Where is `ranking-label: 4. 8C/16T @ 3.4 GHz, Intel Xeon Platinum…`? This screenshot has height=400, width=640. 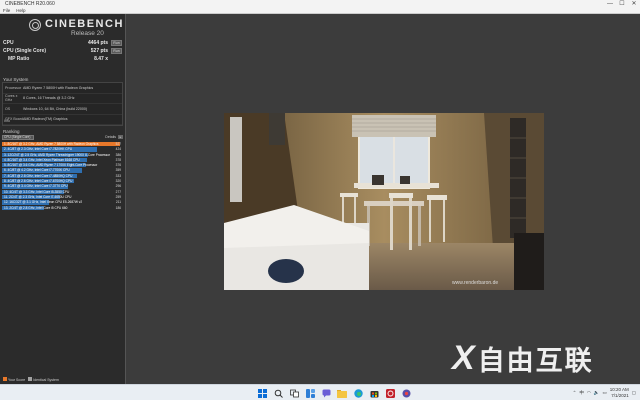
ranking-label: 4. 8C/16T @ 3.4 GHz, Intel Xeon Platinum… is located at coordinates (42, 159).